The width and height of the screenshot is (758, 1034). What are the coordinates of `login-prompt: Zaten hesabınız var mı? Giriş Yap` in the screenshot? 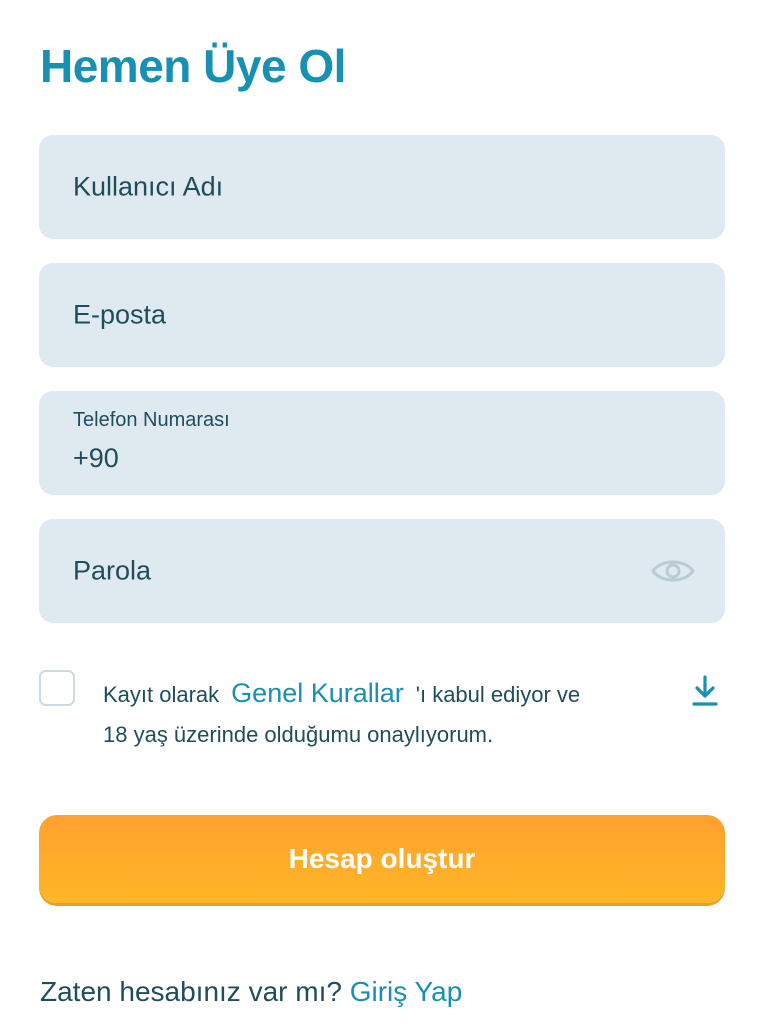 It's located at (251, 992).